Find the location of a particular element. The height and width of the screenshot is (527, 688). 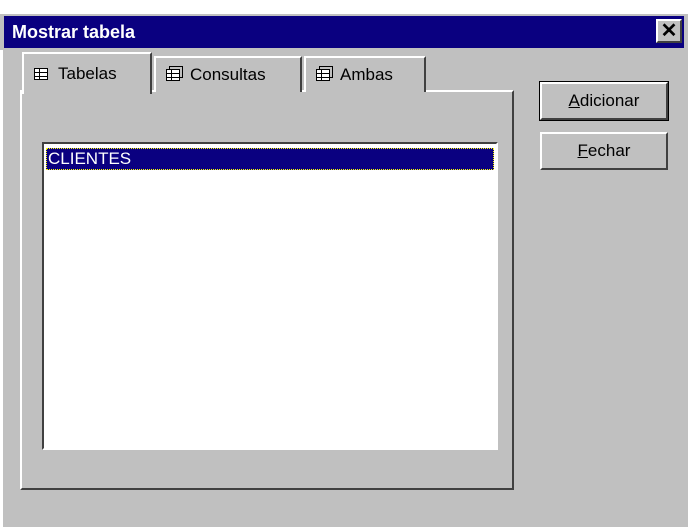

title-bar: Mostrar tabela ✕ is located at coordinates (344, 32).